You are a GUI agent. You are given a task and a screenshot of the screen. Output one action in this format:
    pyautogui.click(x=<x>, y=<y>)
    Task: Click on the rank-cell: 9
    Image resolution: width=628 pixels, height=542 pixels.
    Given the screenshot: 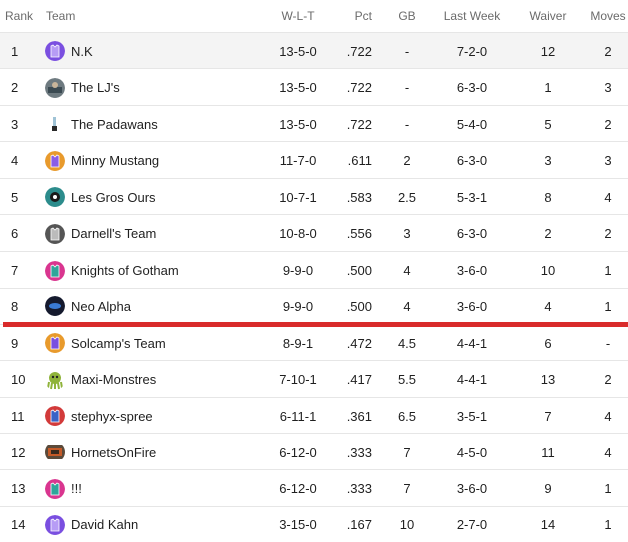 What is the action you would take?
    pyautogui.click(x=15, y=343)
    